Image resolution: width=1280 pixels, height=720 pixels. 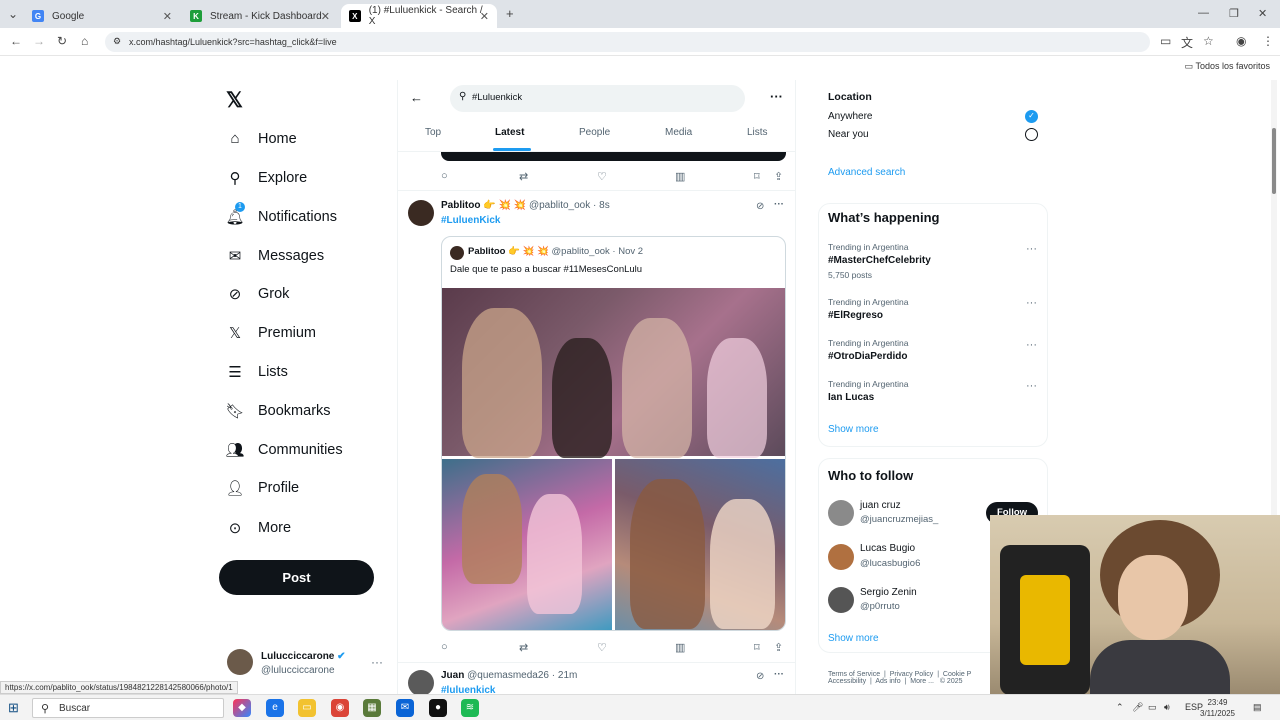 I want to click on volume-icon: 🔊︎, so click(x=1167, y=707).